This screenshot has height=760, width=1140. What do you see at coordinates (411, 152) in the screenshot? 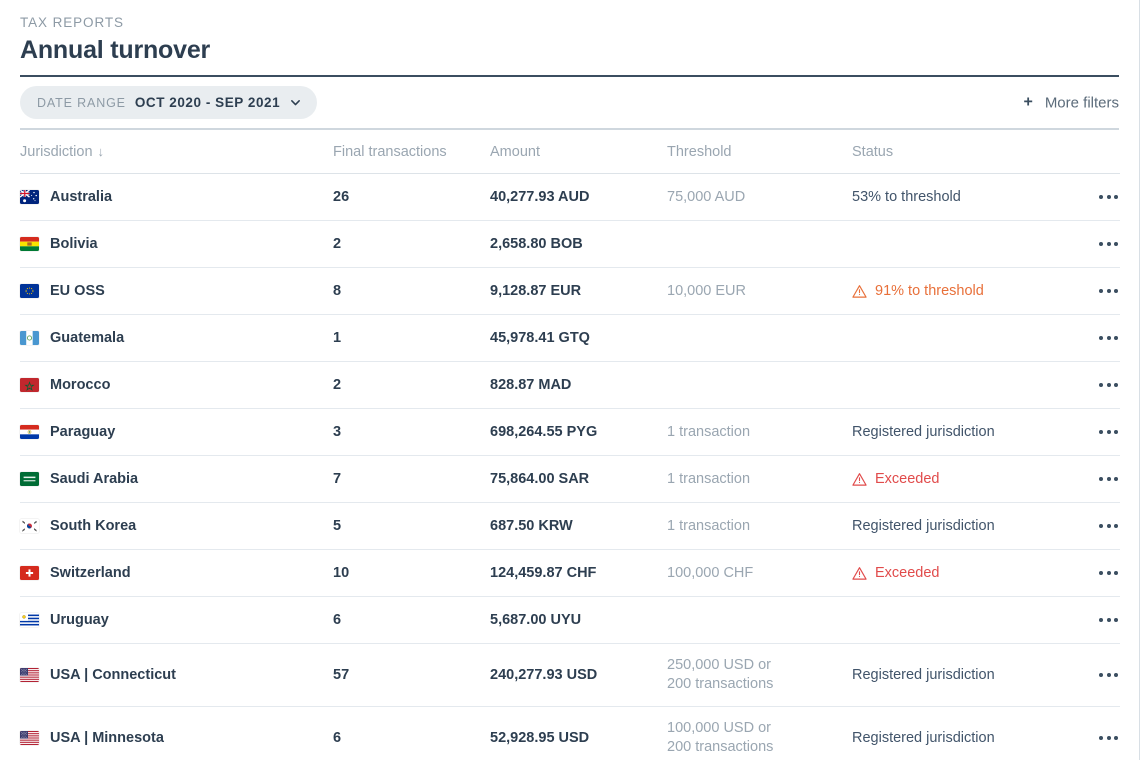
I see `column-header-final-transactions: Final transactions` at bounding box center [411, 152].